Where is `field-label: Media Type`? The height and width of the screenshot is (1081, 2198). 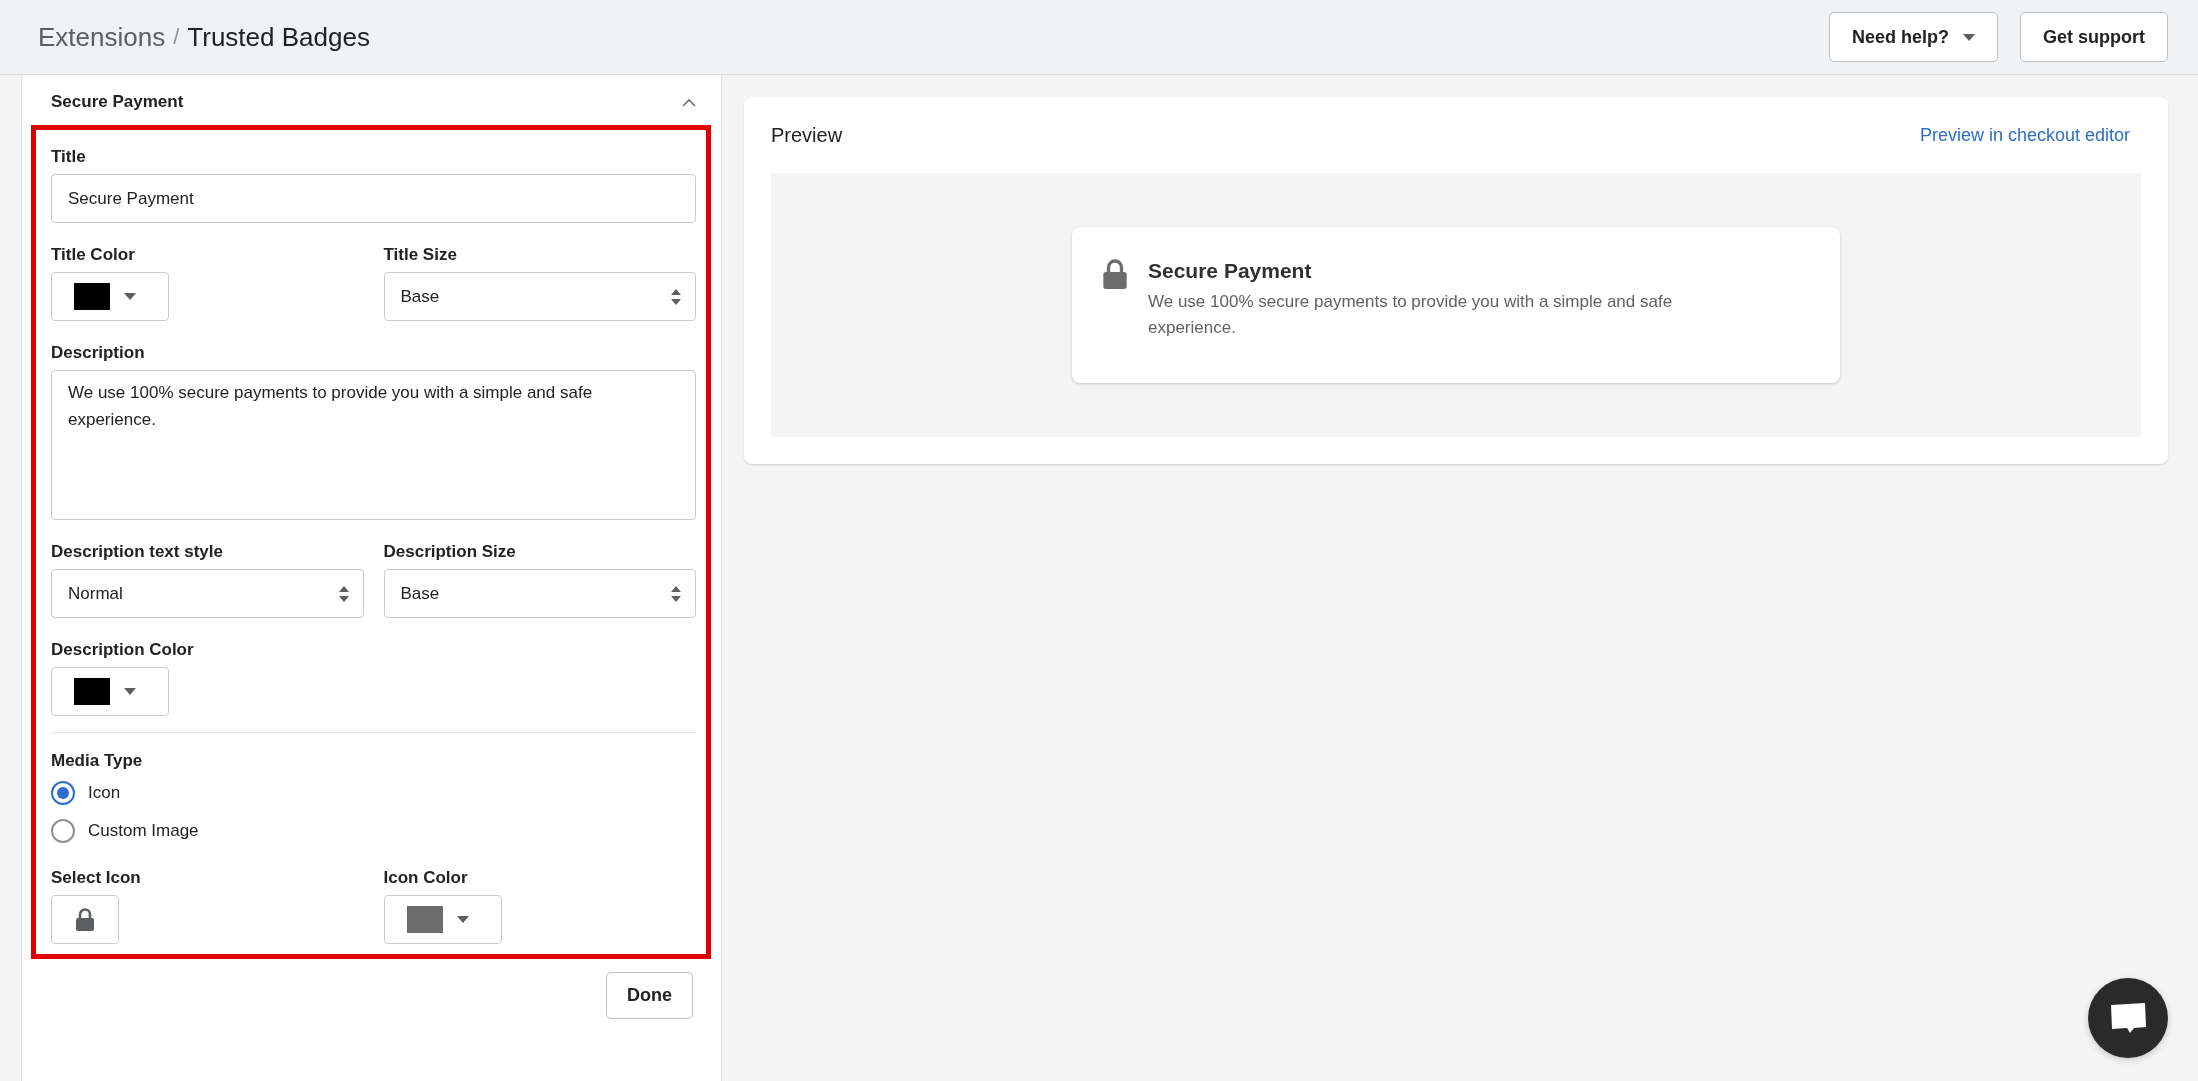
field-label: Media Type is located at coordinates (97, 761).